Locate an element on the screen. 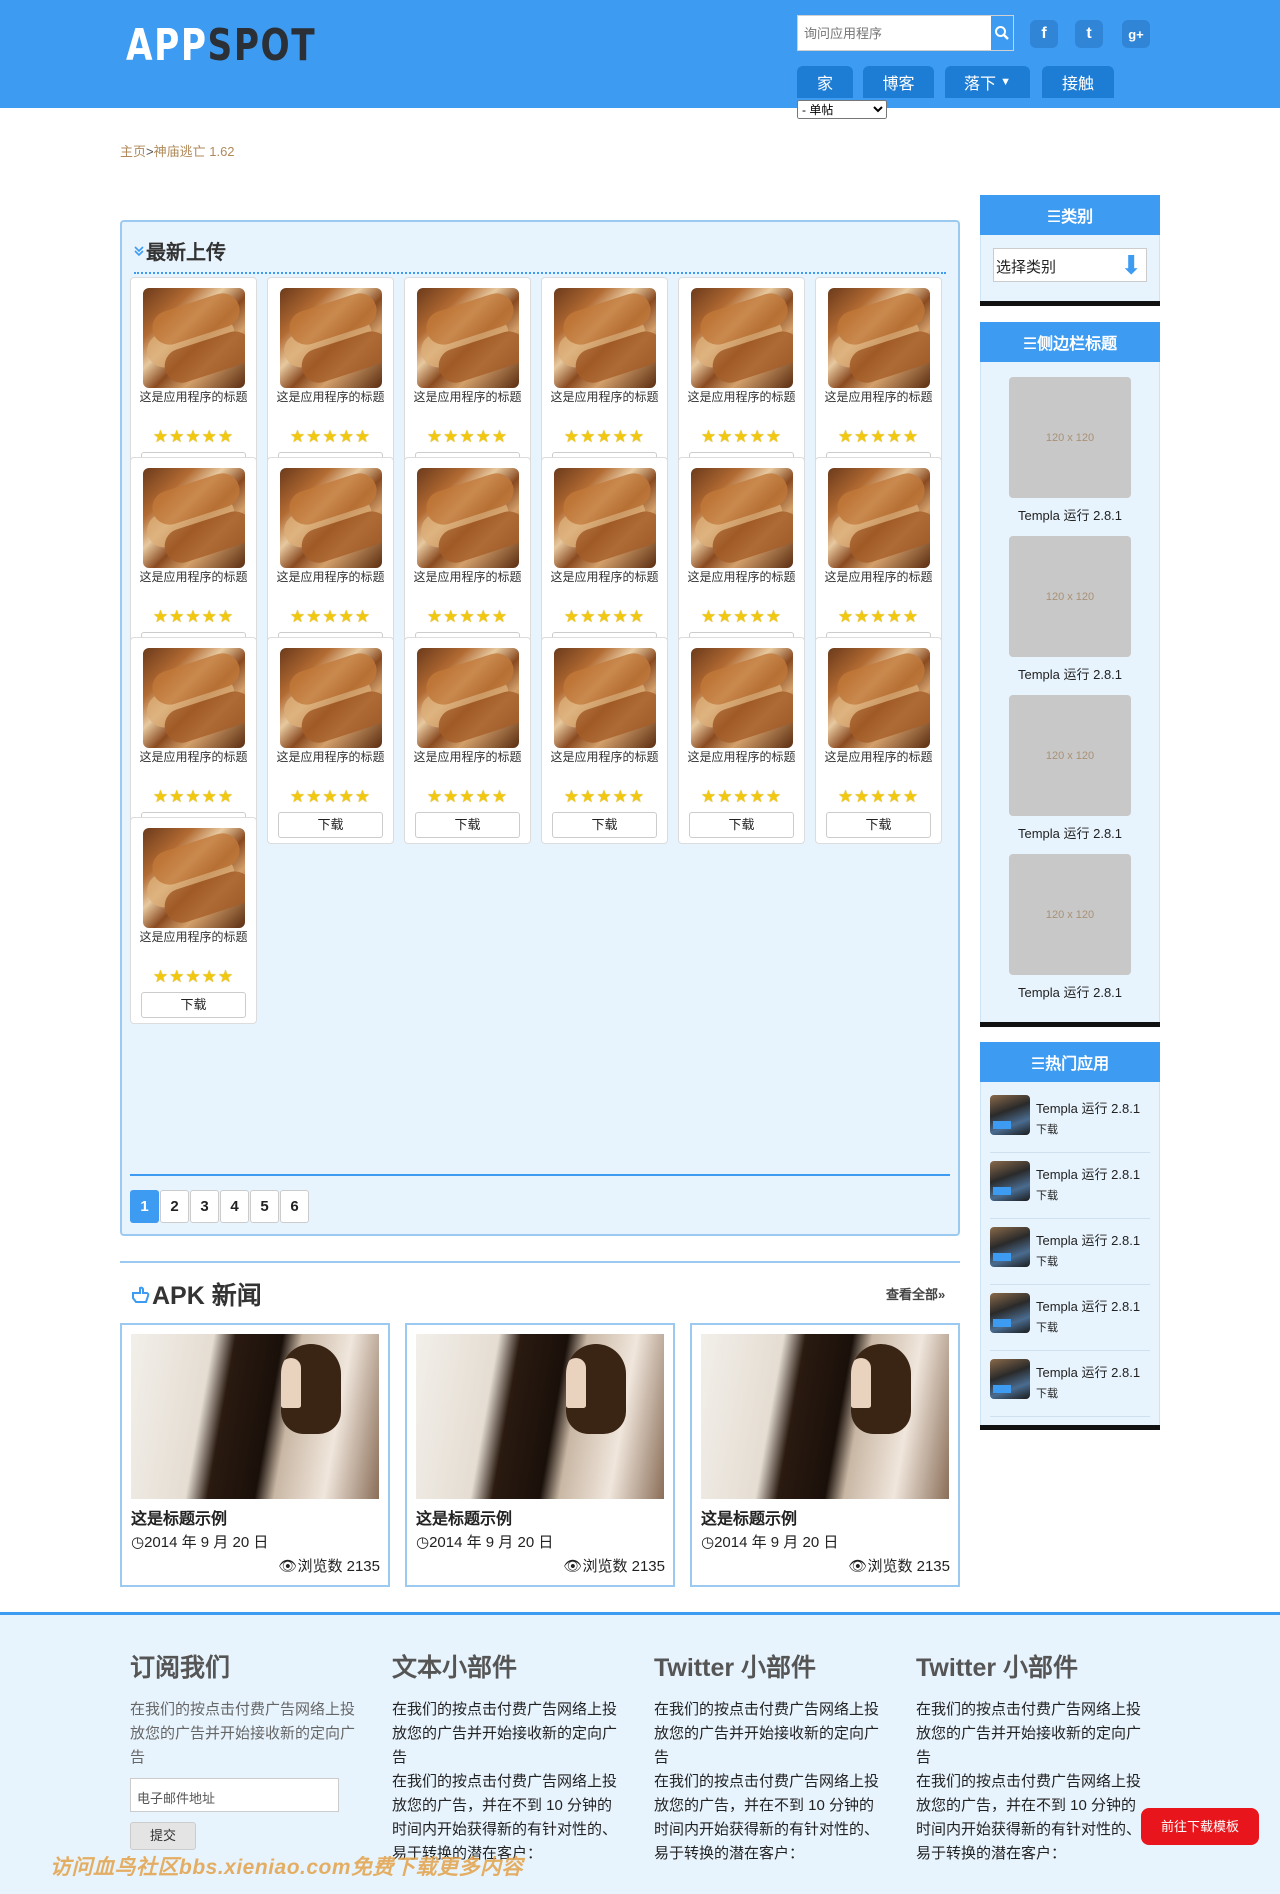  mobile-nav-select: - 单帖 is located at coordinates (842, 109).